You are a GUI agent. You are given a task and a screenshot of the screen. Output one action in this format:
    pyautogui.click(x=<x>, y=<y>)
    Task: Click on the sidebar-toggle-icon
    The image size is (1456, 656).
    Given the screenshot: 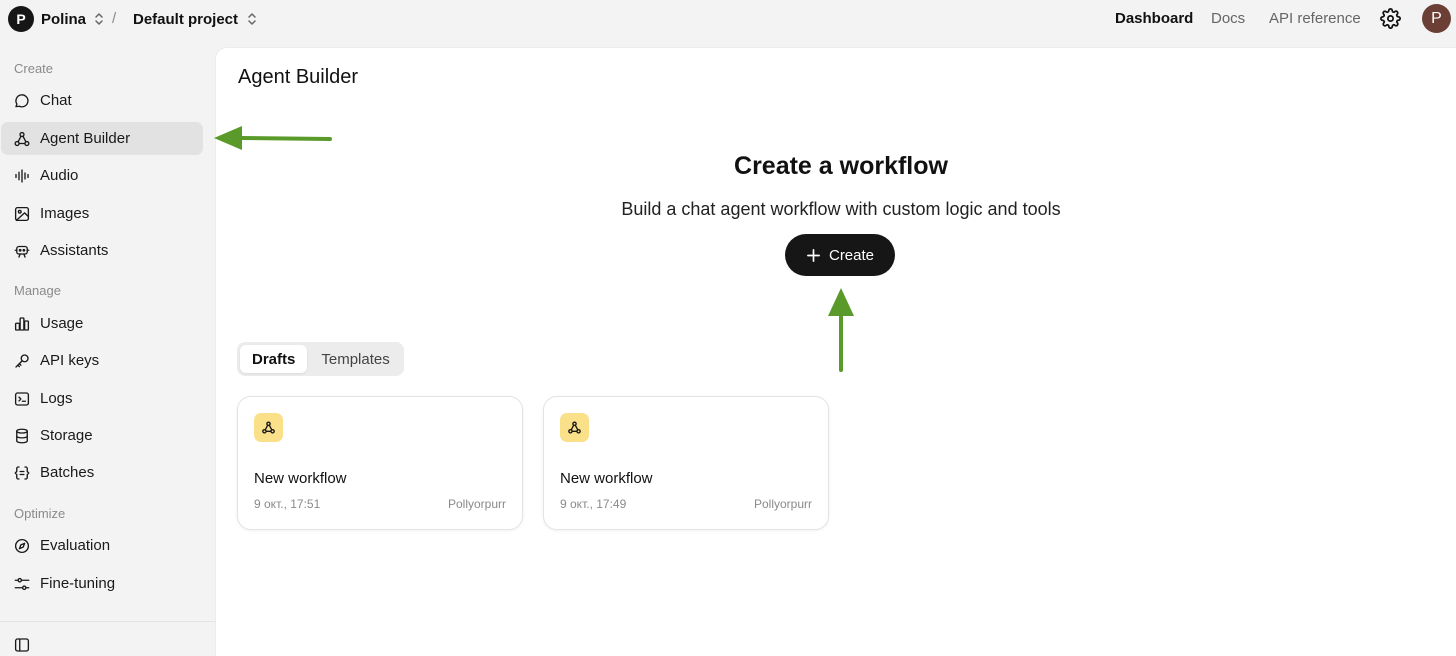 What is the action you would take?
    pyautogui.click(x=22, y=645)
    